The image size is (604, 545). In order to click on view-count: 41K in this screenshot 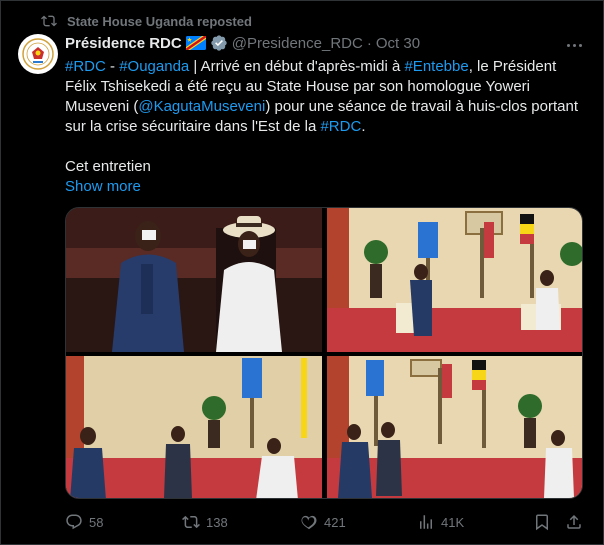, I will do `click(453, 522)`.